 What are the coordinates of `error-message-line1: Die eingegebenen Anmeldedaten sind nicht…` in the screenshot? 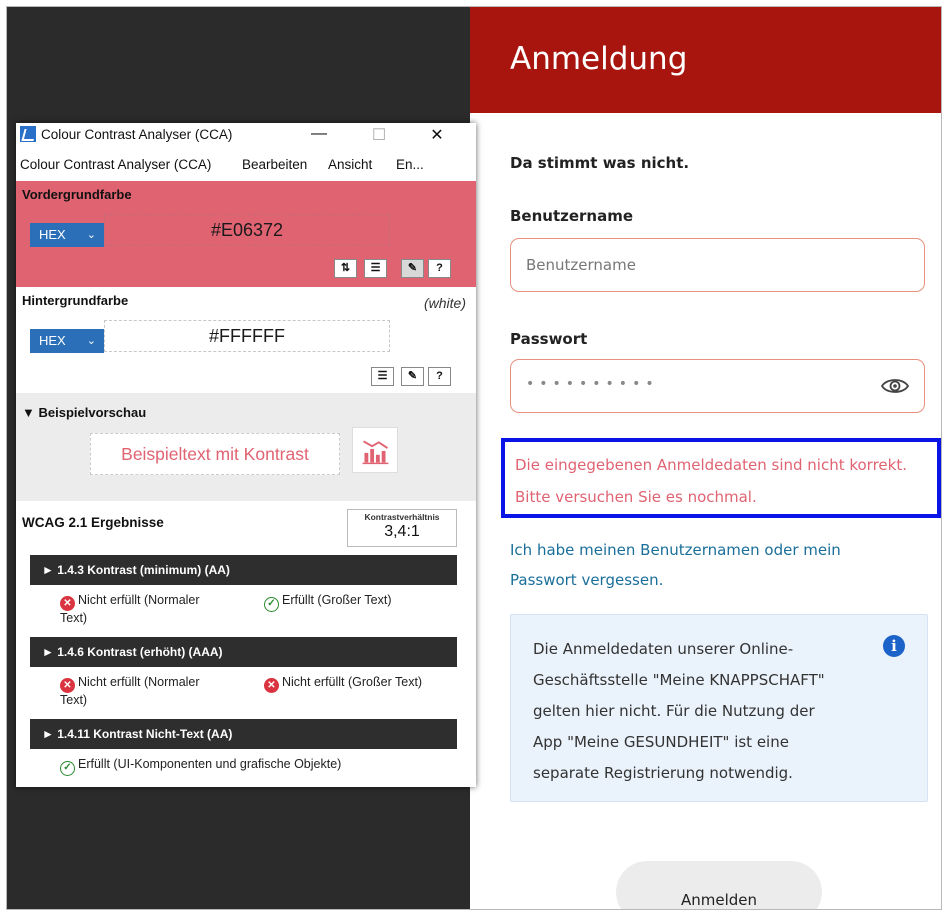 It's located at (711, 465).